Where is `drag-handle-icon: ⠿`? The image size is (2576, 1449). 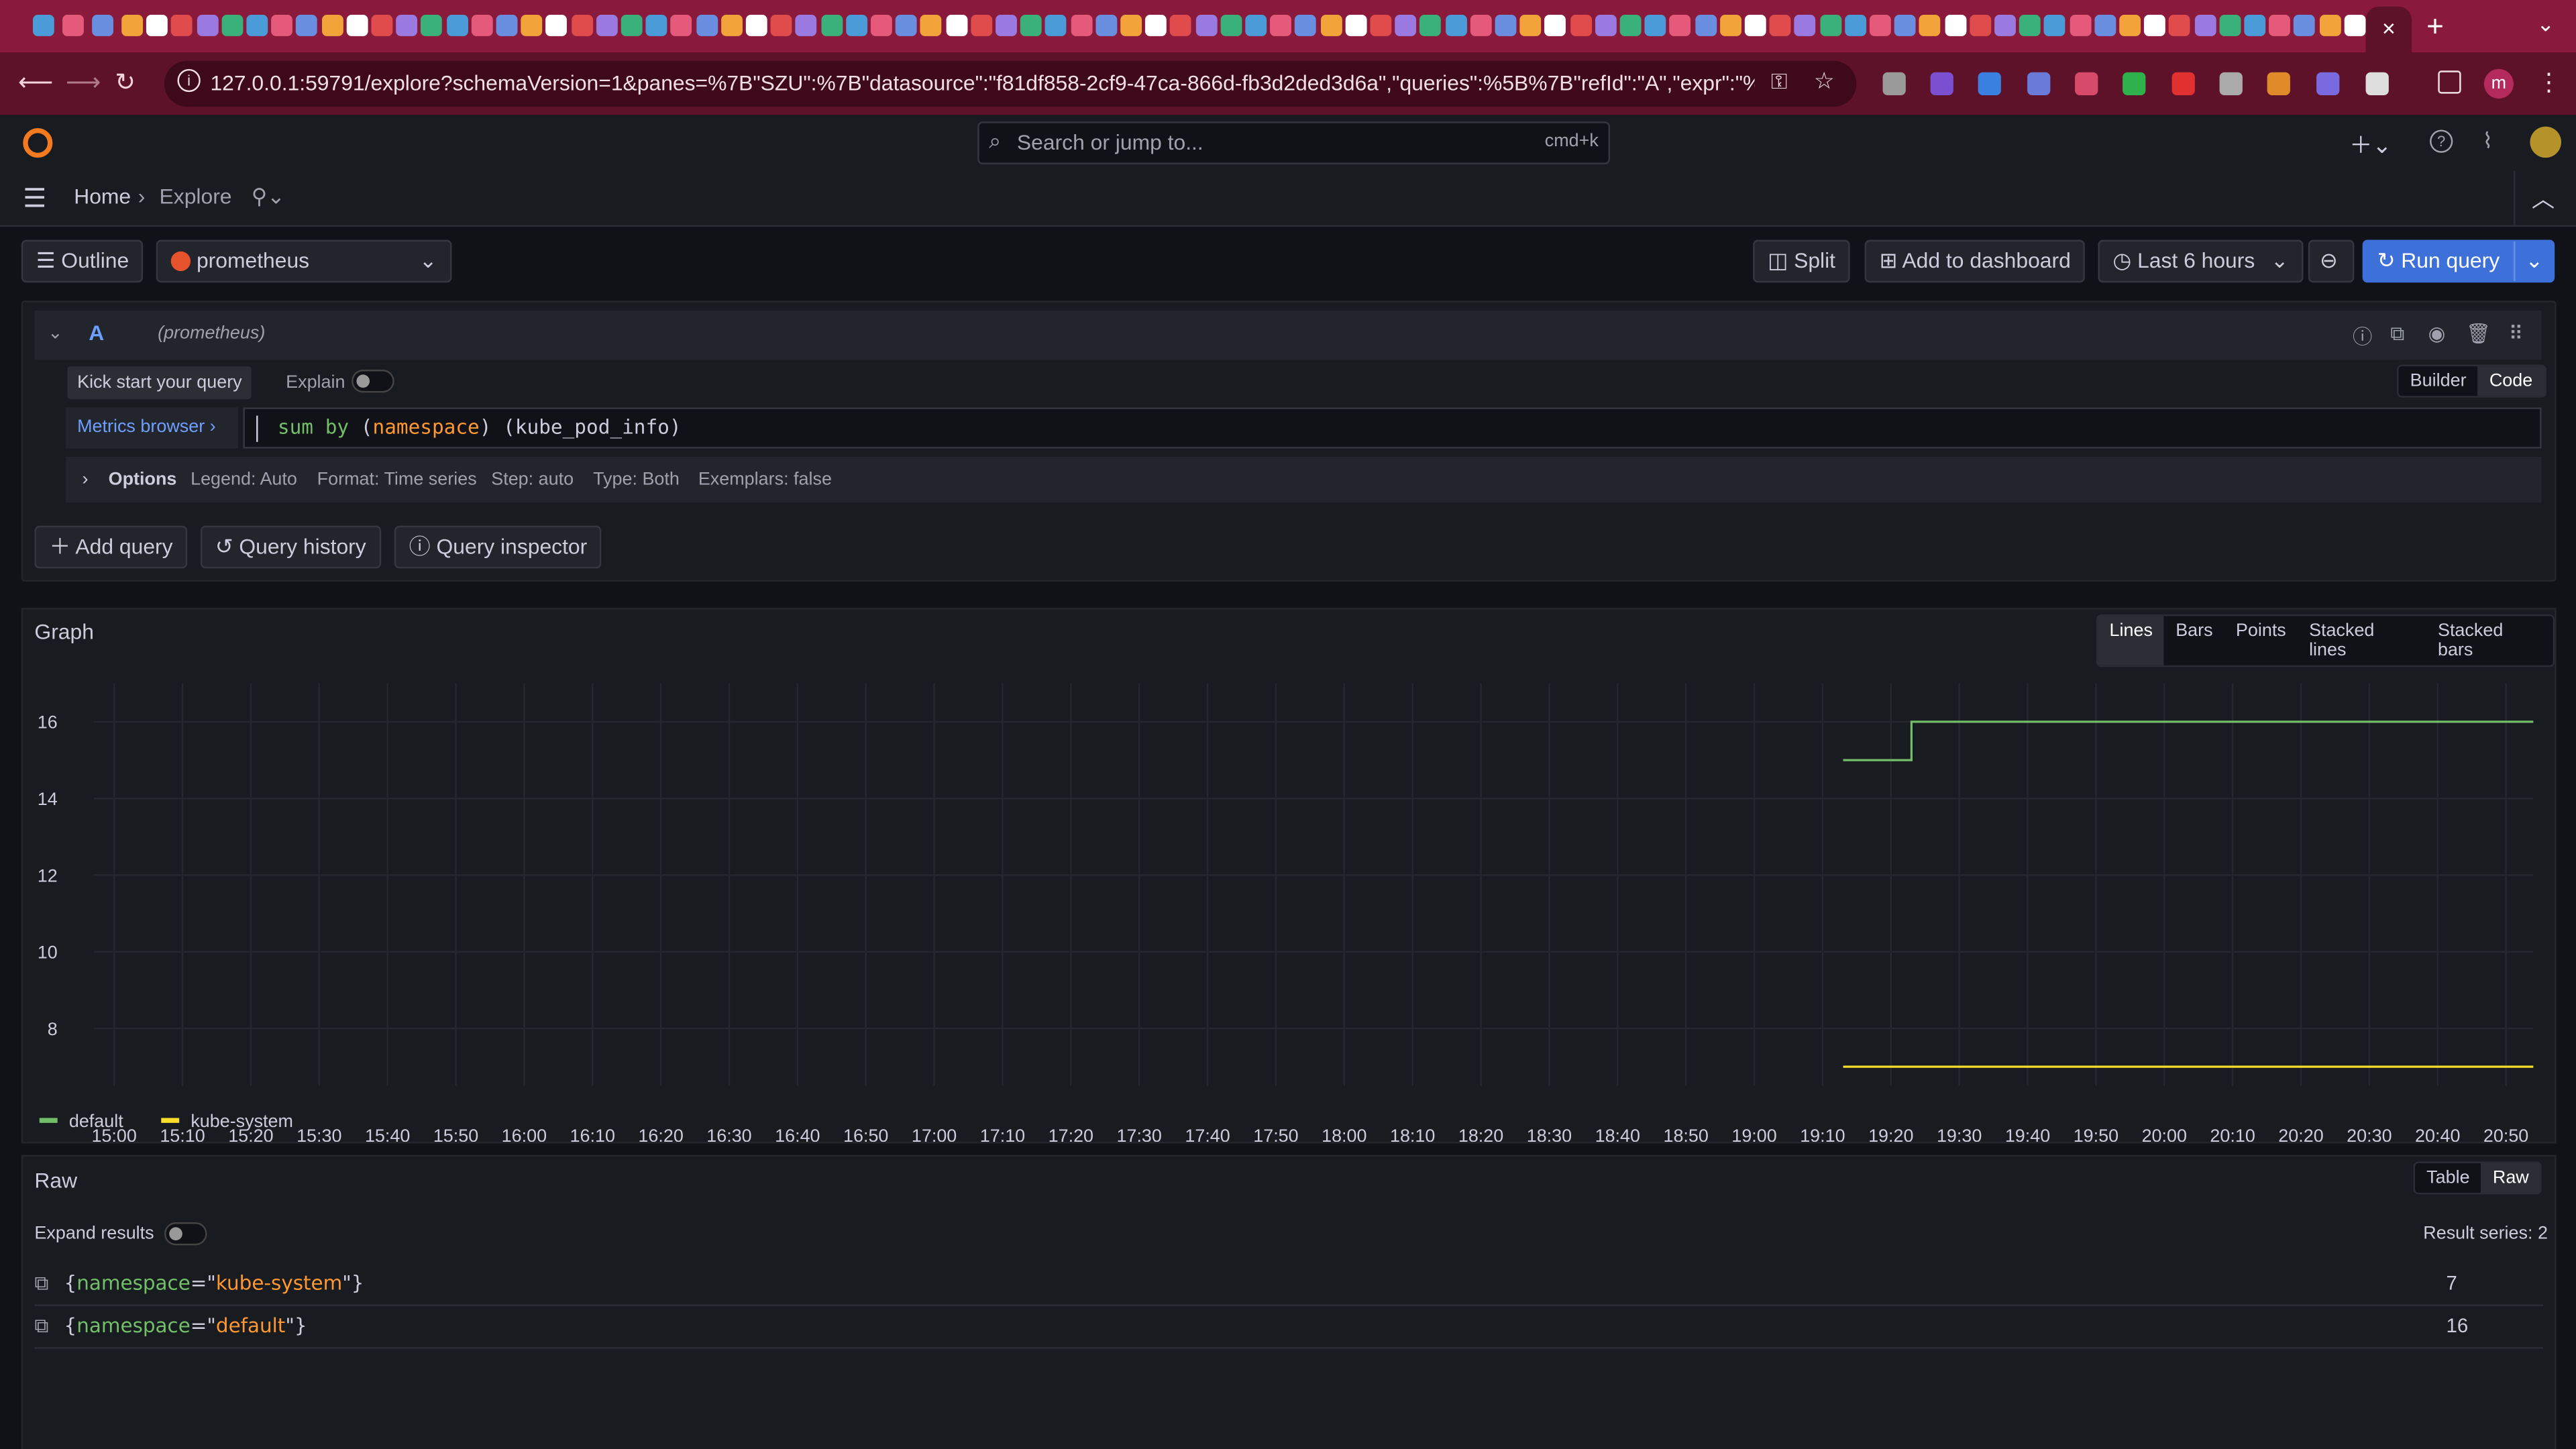 drag-handle-icon: ⠿ is located at coordinates (2516, 333).